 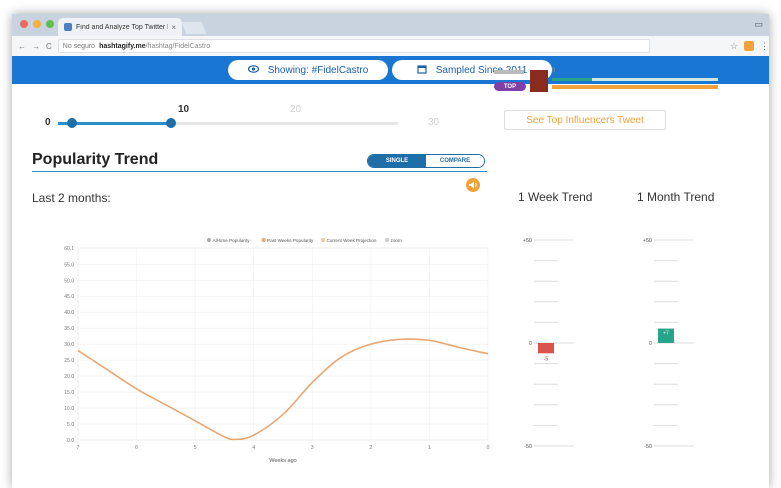 What do you see at coordinates (282, 461) in the screenshot?
I see `x-axis-label: Weeks ago` at bounding box center [282, 461].